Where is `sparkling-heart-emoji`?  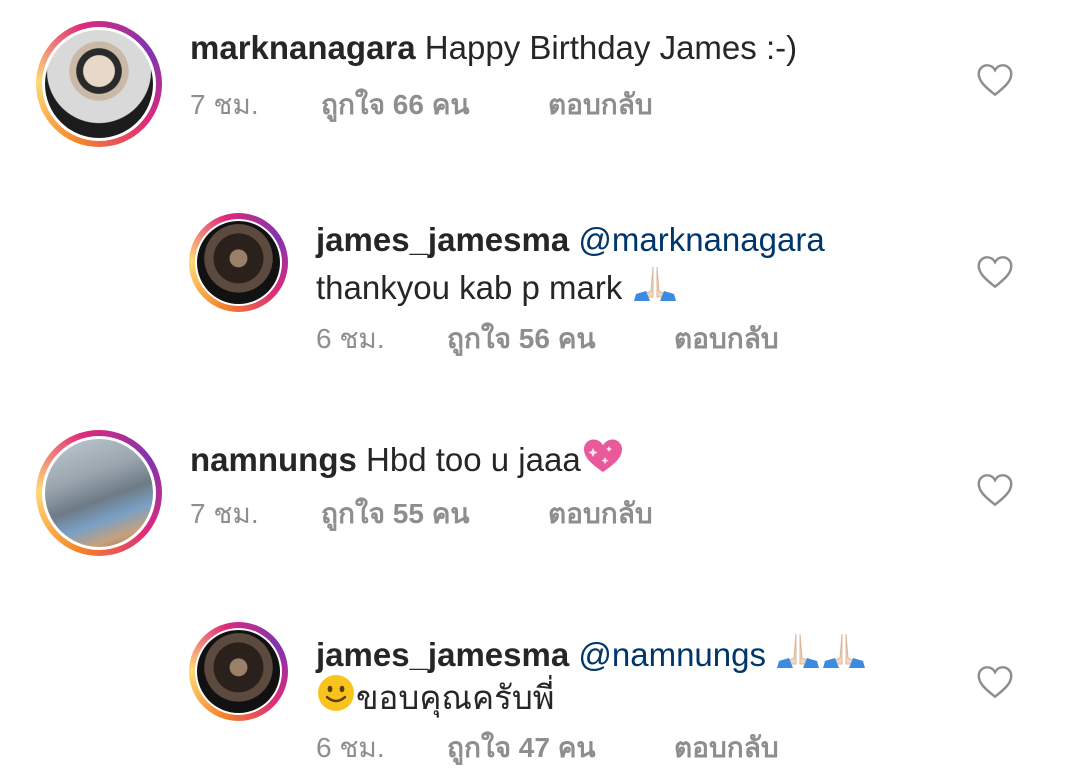 sparkling-heart-emoji is located at coordinates (602, 455).